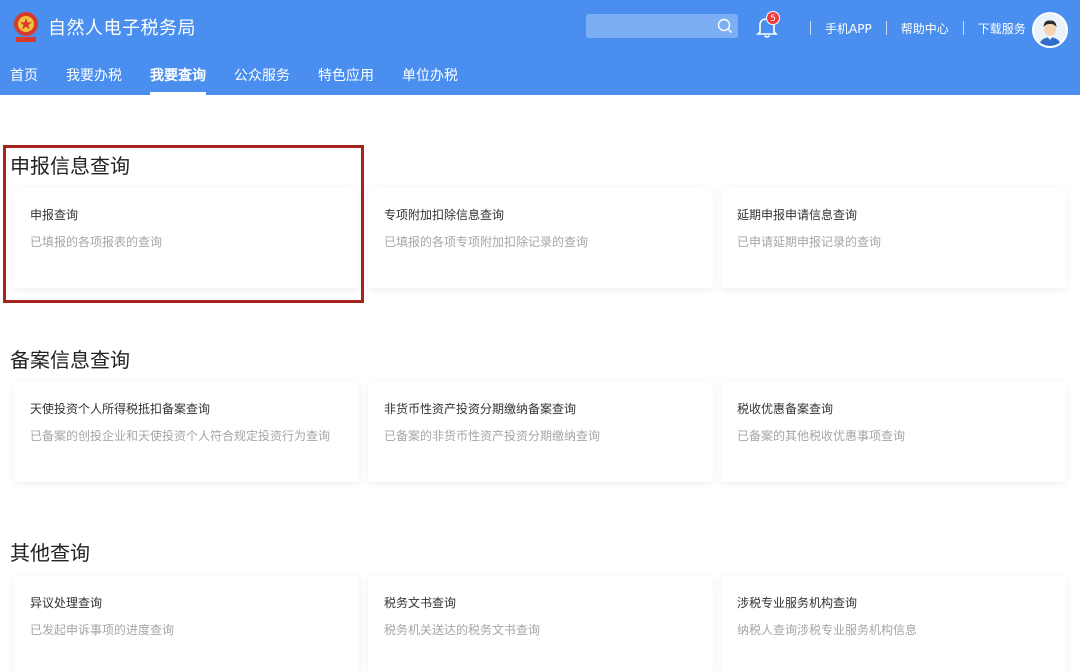  I want to click on nav-item-home: 首页, so click(24, 78).